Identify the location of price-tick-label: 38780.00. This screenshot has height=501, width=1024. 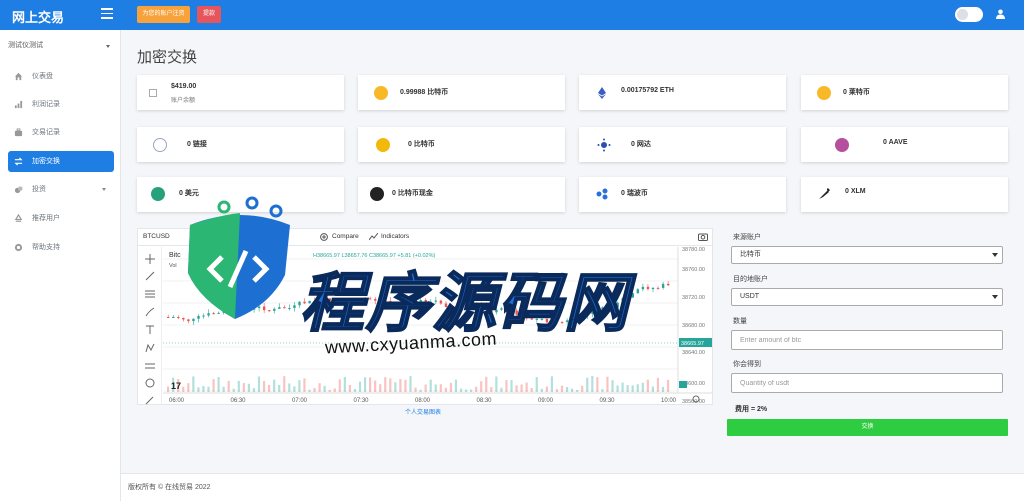
(693, 250).